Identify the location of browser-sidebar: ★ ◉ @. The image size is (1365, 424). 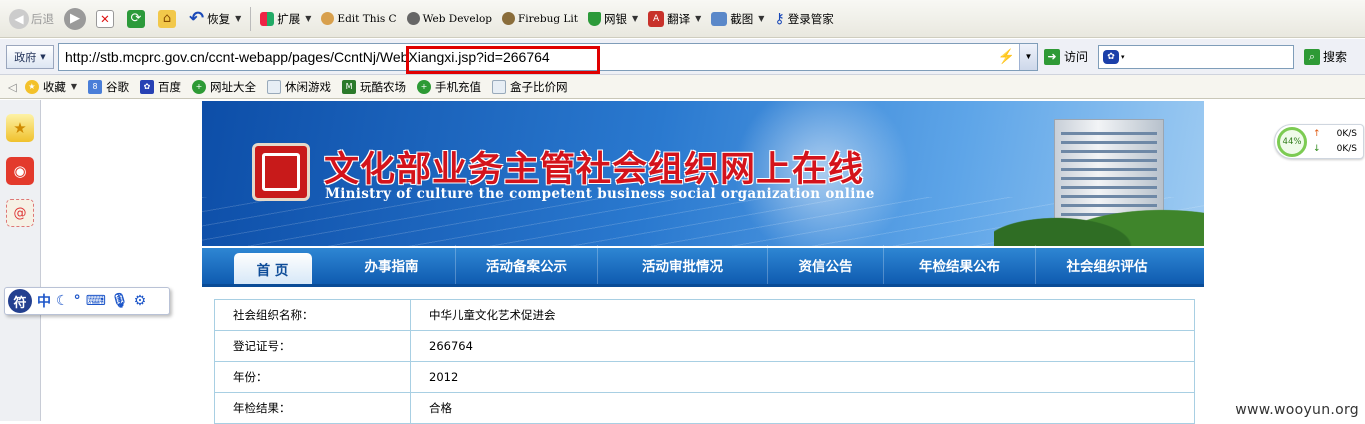
(20, 260).